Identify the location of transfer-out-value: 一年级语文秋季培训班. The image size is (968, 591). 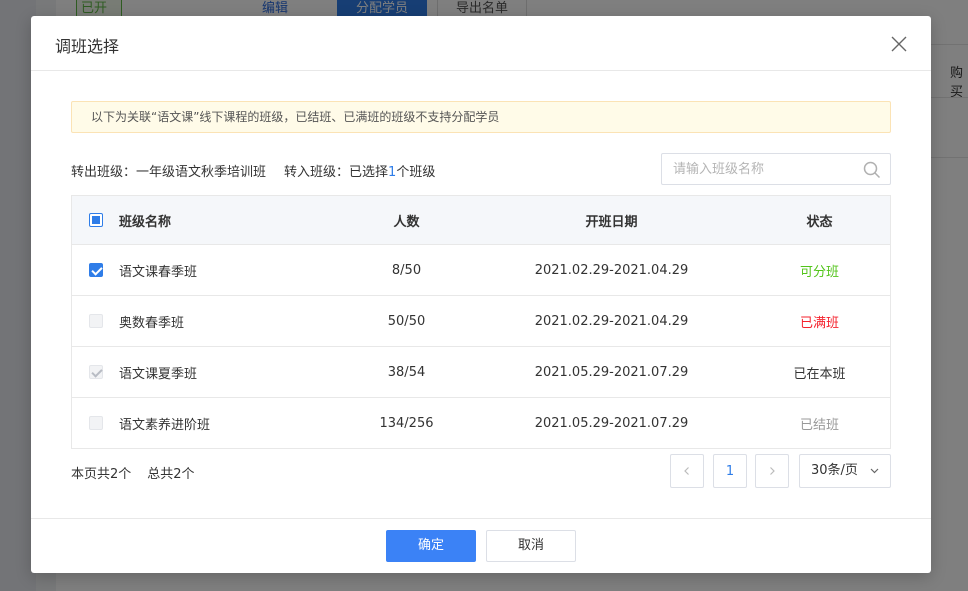
(201, 172).